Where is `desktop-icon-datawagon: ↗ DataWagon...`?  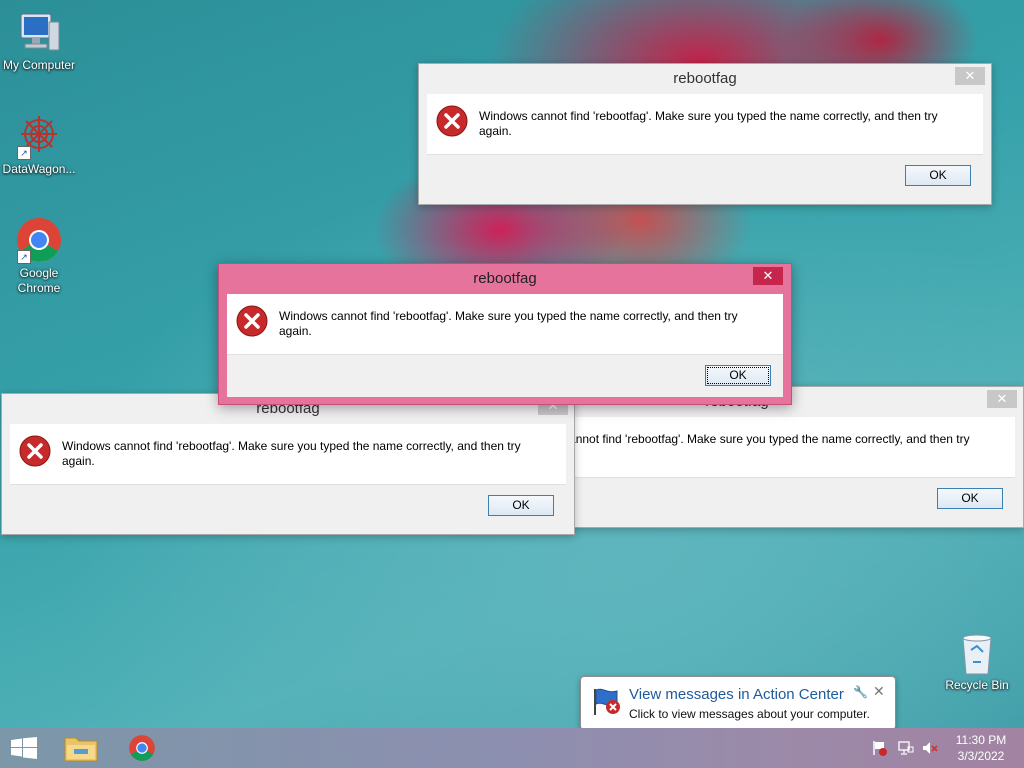 desktop-icon-datawagon: ↗ DataWagon... is located at coordinates (39, 144).